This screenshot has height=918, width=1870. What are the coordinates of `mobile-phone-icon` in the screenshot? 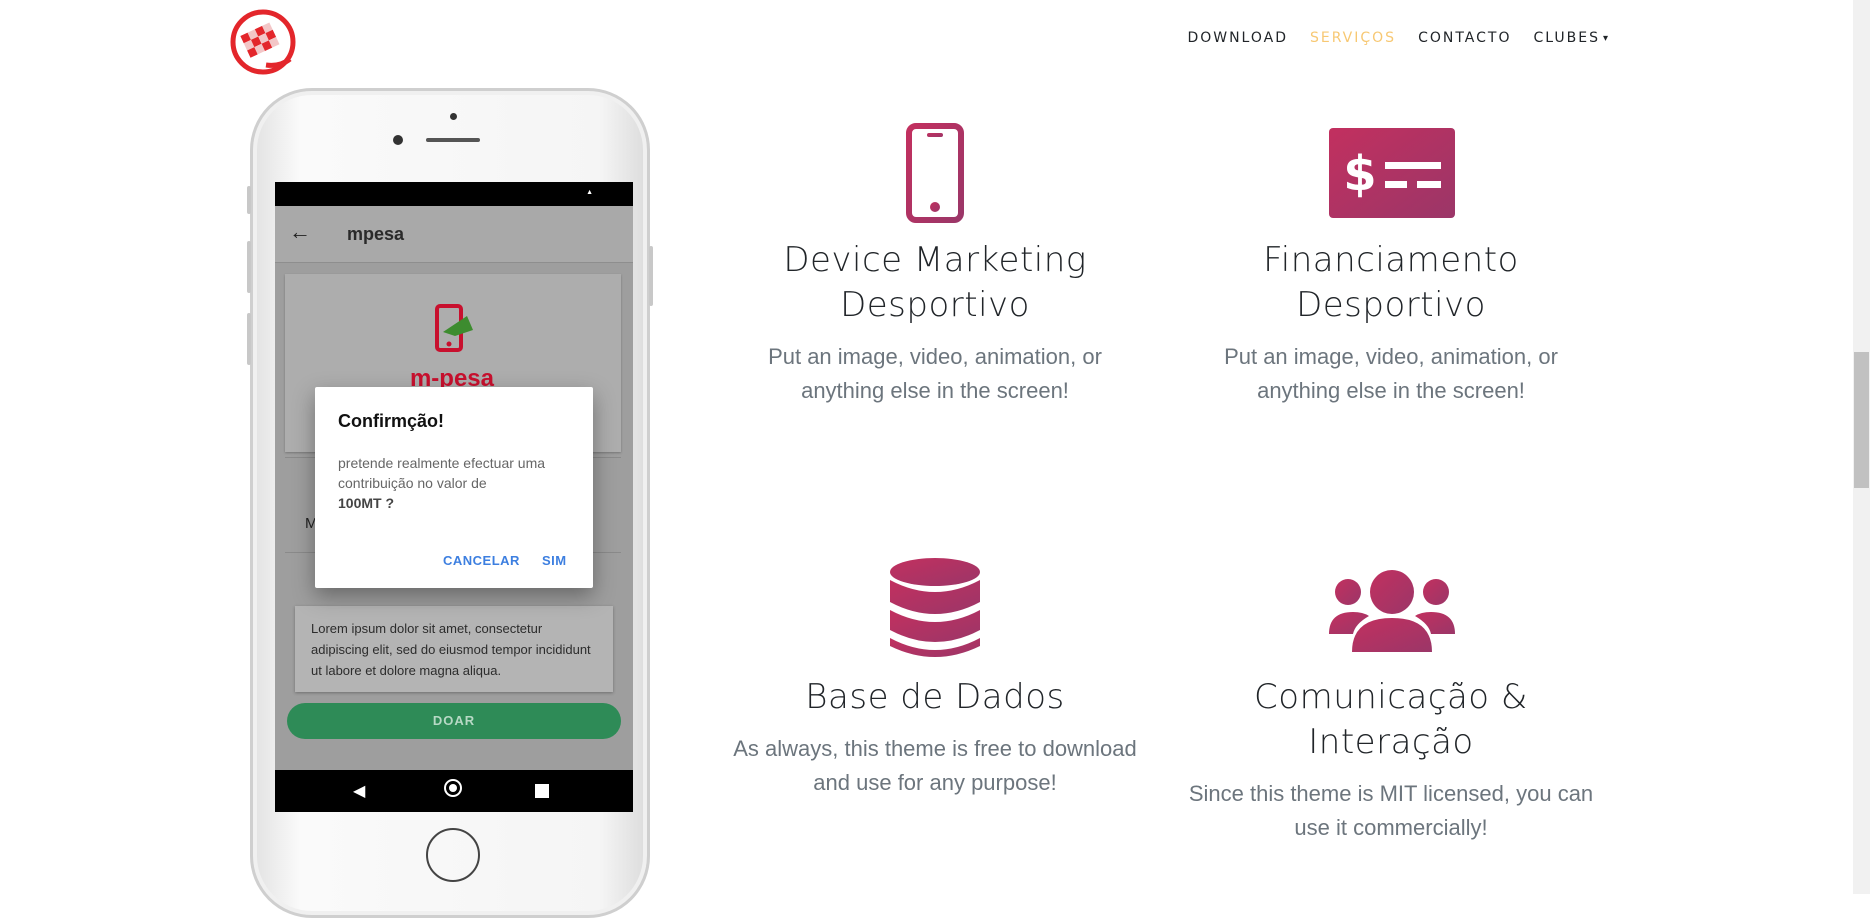 It's located at (935, 173).